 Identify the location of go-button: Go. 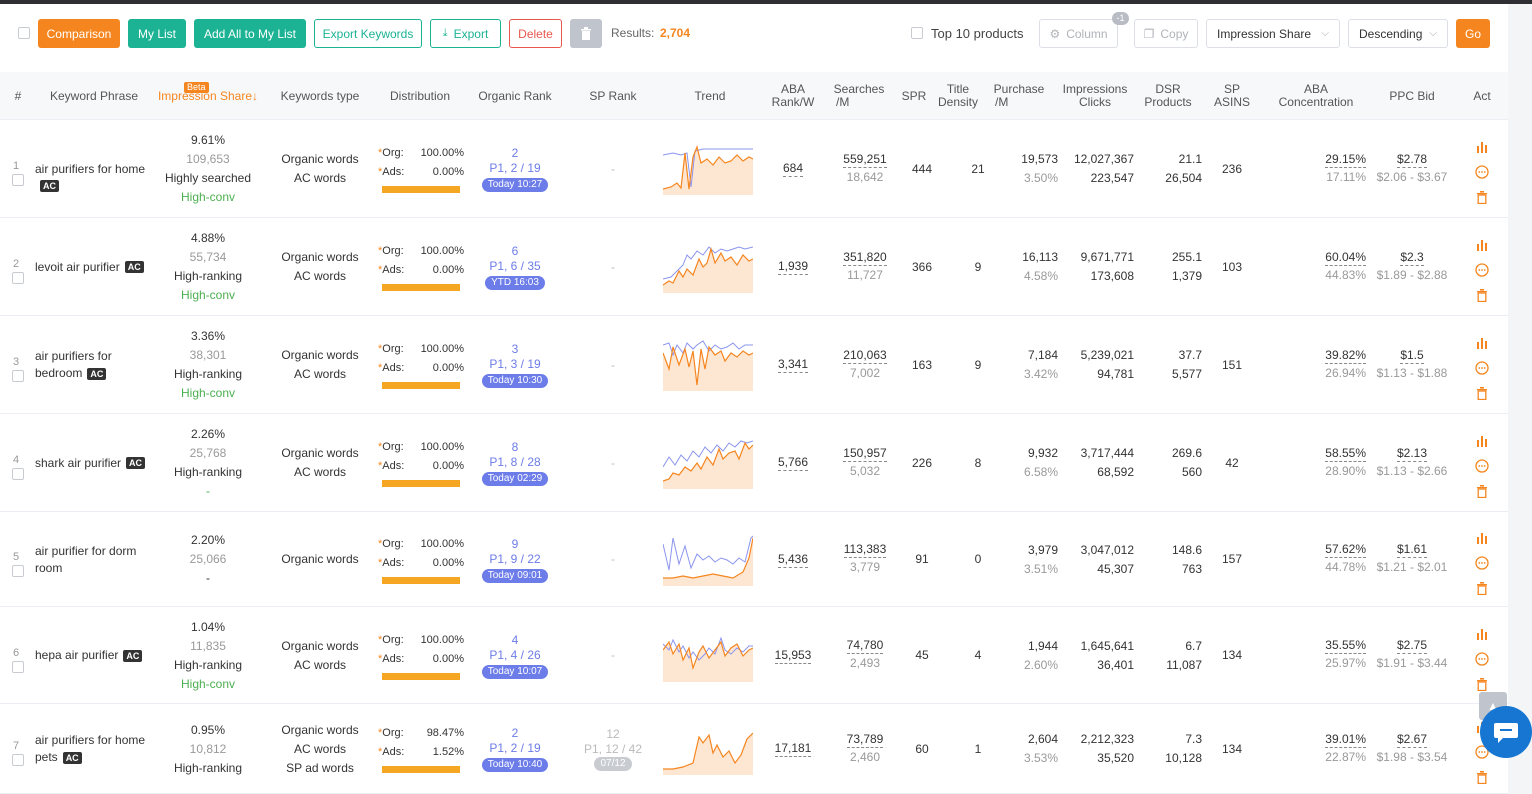
(1473, 33).